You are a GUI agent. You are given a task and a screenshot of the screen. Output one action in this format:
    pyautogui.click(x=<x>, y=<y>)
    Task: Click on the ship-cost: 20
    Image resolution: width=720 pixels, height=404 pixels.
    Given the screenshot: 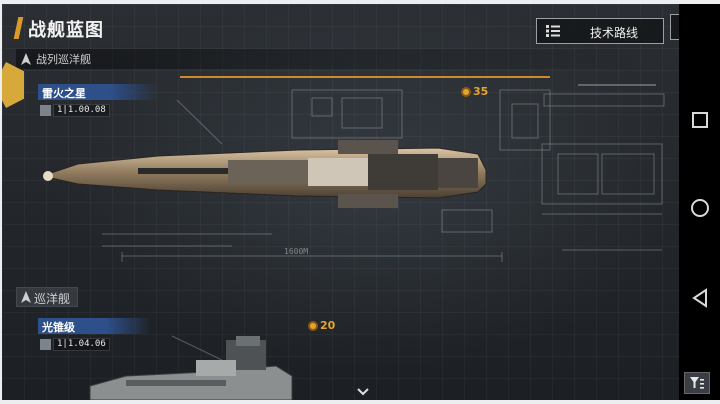 What is the action you would take?
    pyautogui.click(x=321, y=325)
    